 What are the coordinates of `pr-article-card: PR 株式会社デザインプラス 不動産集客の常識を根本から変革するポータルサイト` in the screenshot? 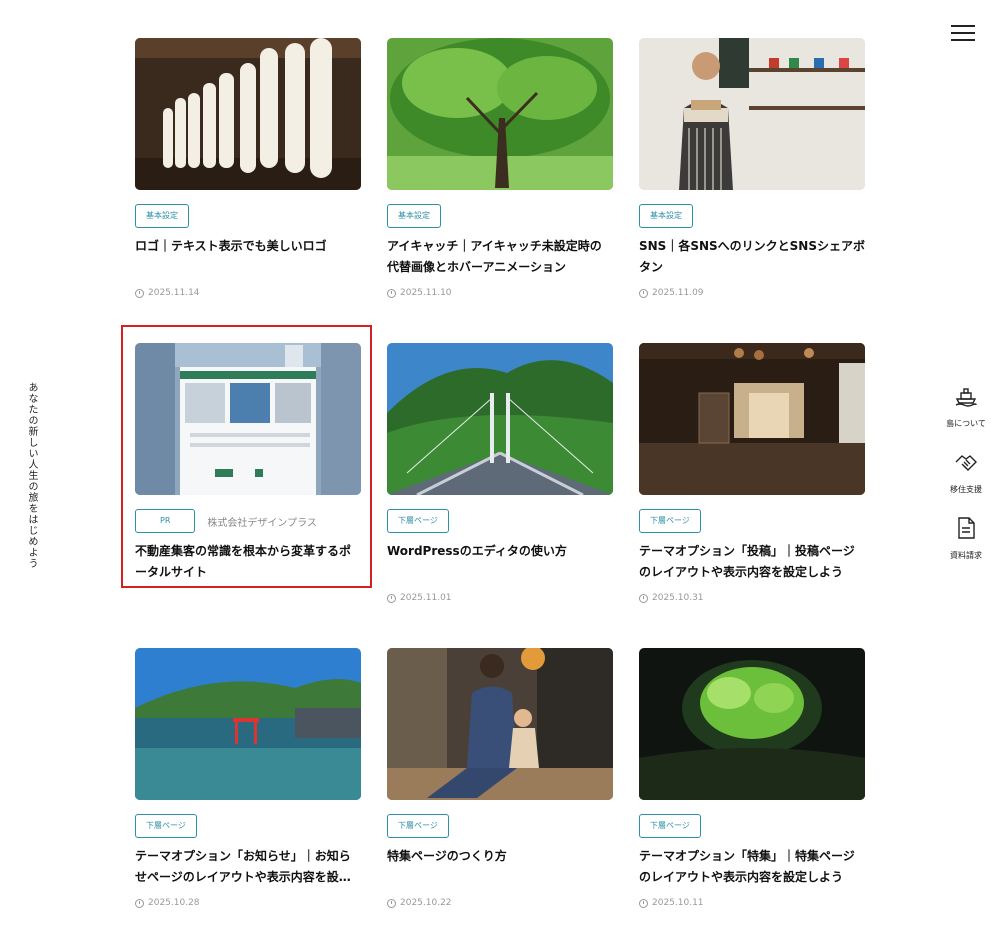 It's located at (248, 463).